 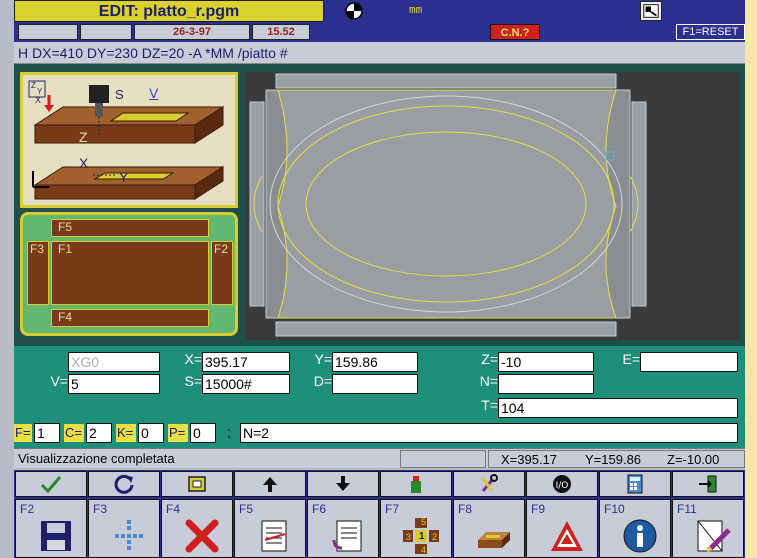 I want to click on f9-warning-button: F9, so click(x=562, y=528).